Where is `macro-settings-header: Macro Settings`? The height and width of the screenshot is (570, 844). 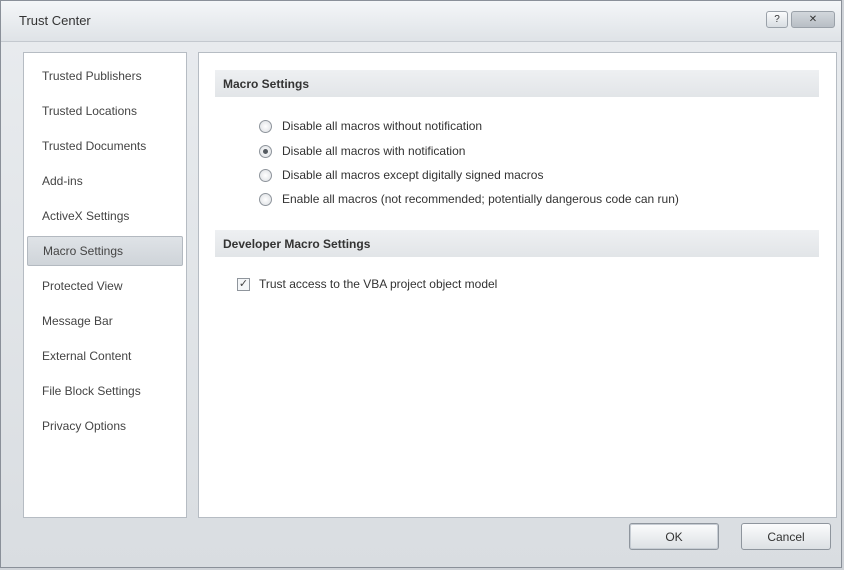 macro-settings-header: Macro Settings is located at coordinates (517, 83).